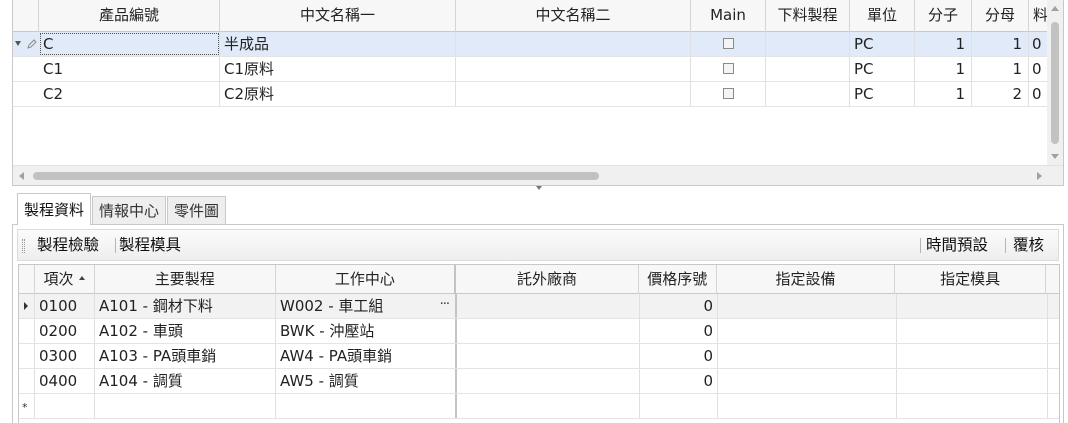  Describe the element at coordinates (573, 16) in the screenshot. I see `col-header-name2: 中文名稱二` at that location.